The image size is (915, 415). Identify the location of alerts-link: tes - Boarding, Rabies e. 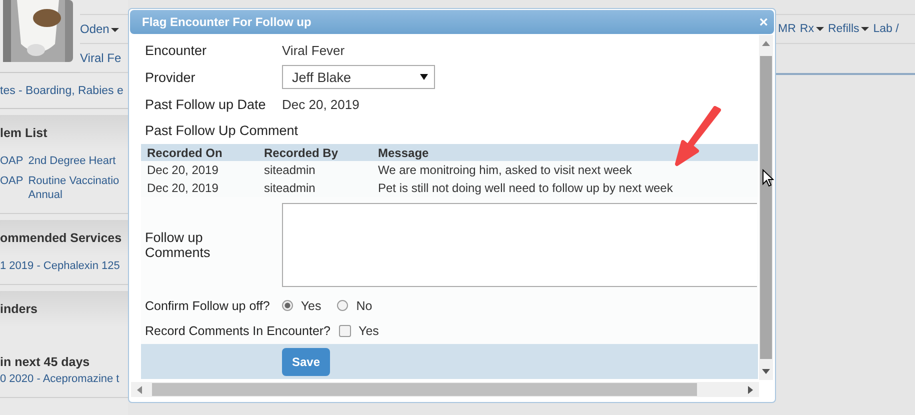
(62, 90).